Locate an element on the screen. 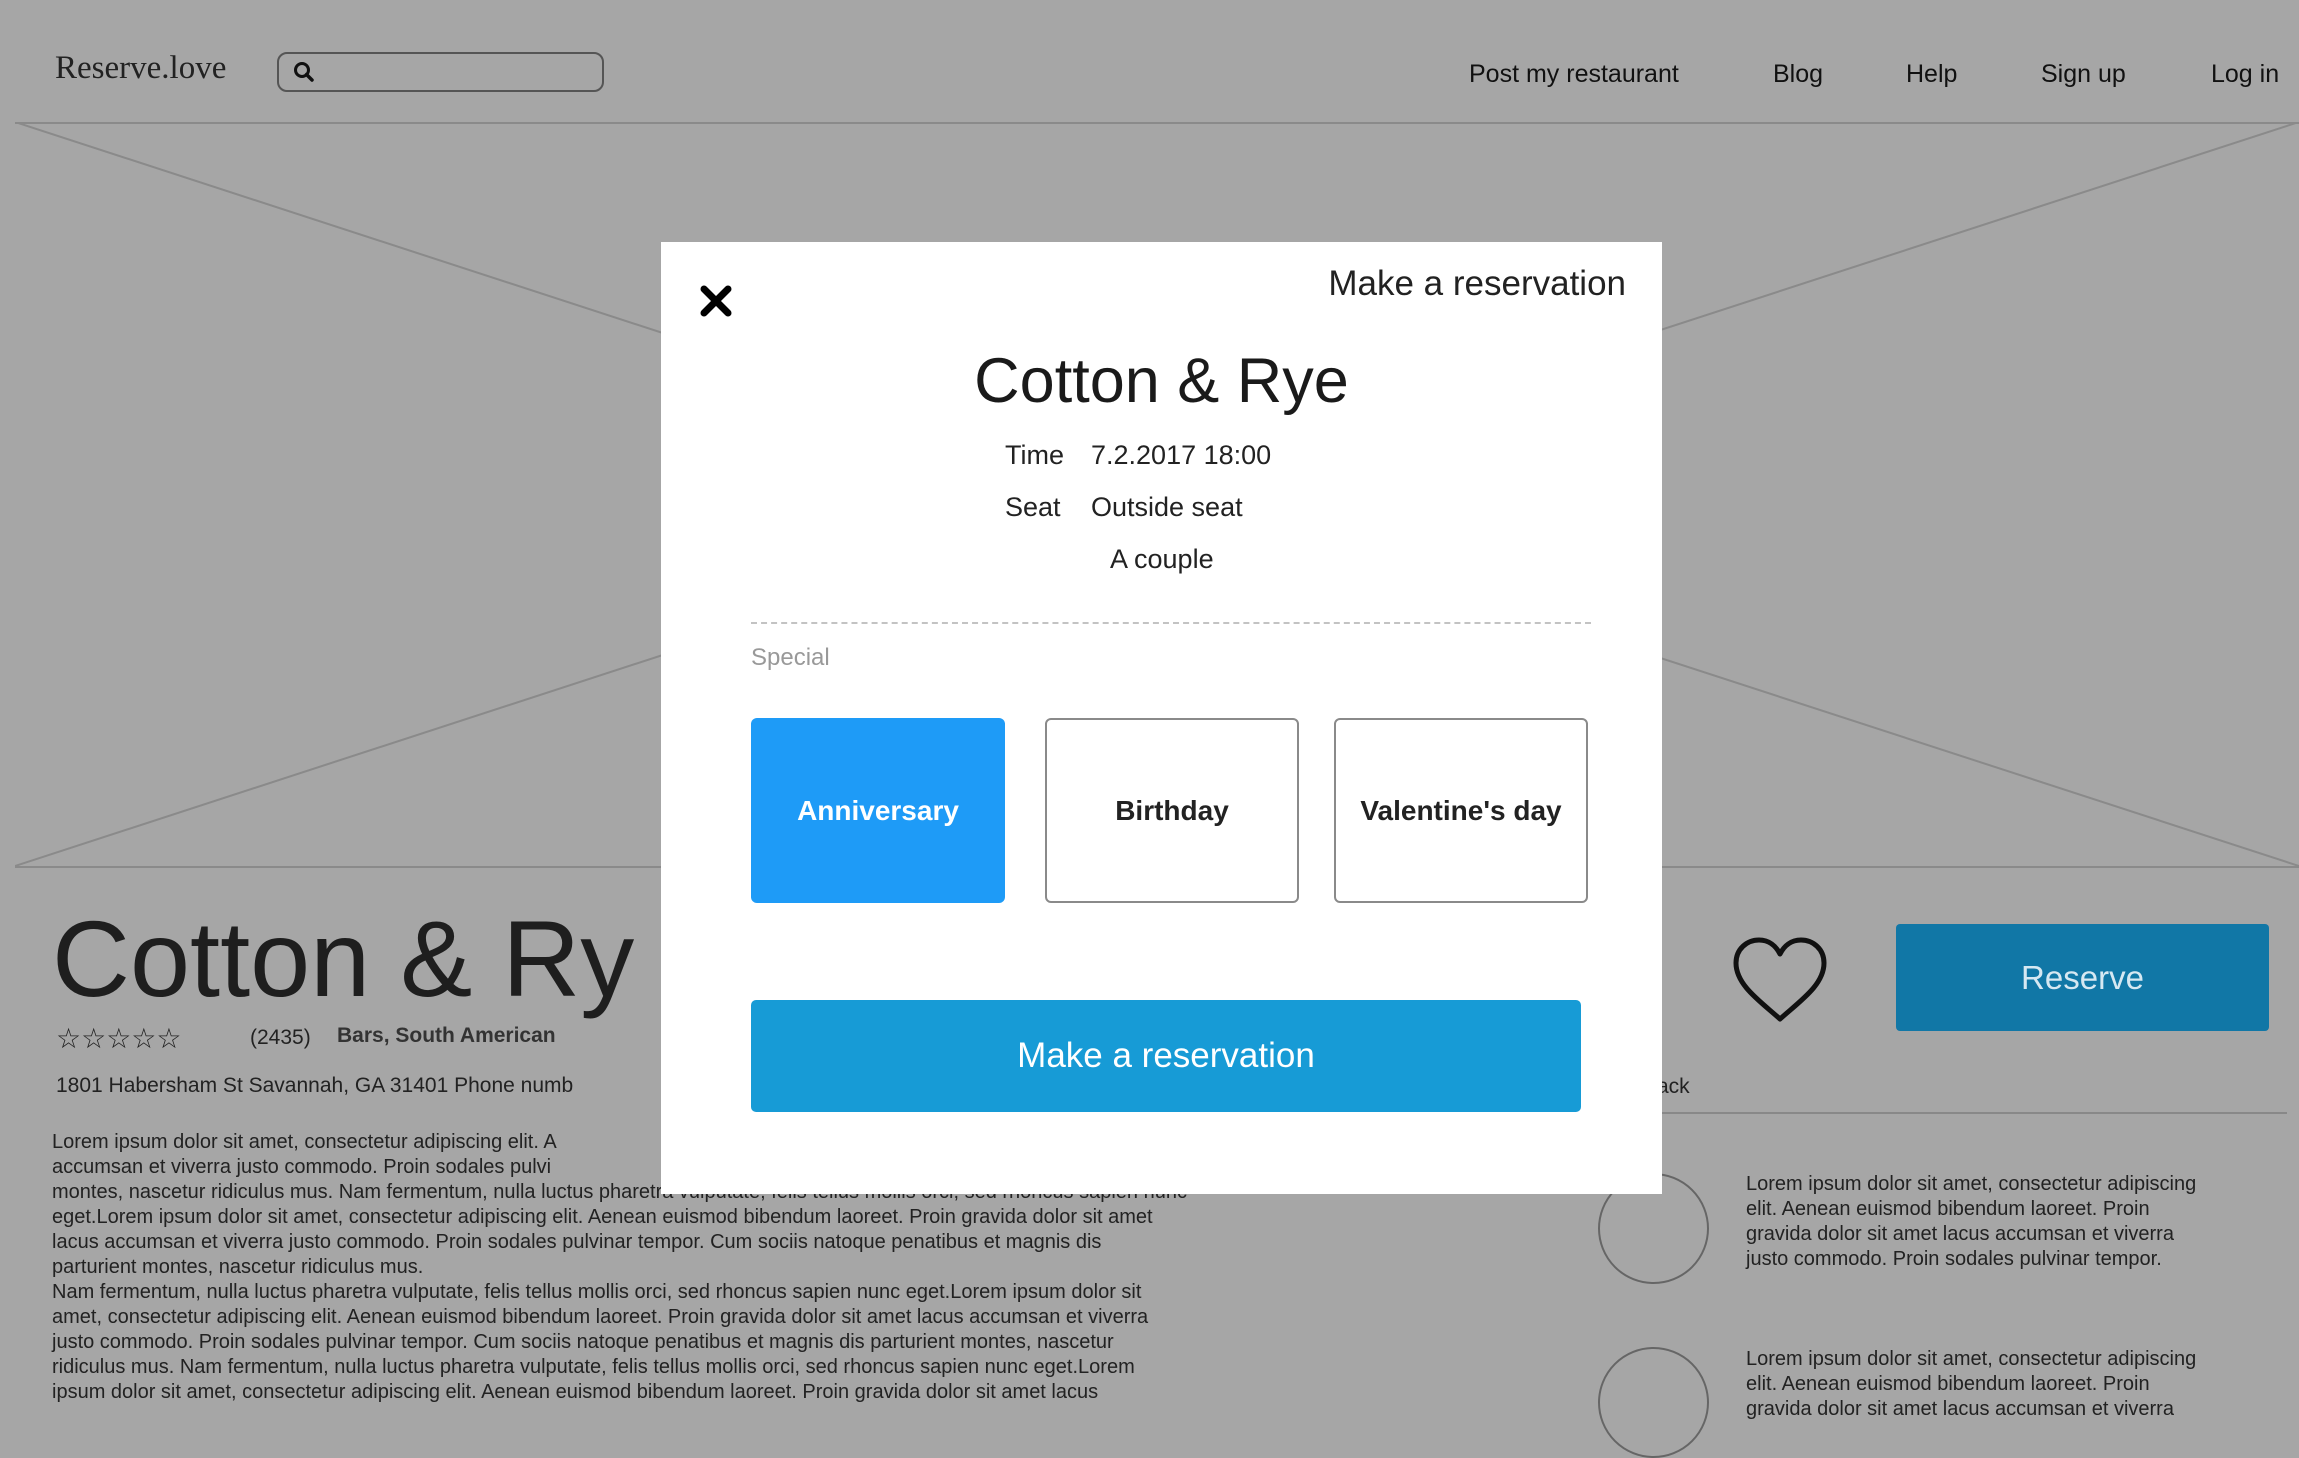  restaurant-title: Cotton & Ry is located at coordinates (343, 958).